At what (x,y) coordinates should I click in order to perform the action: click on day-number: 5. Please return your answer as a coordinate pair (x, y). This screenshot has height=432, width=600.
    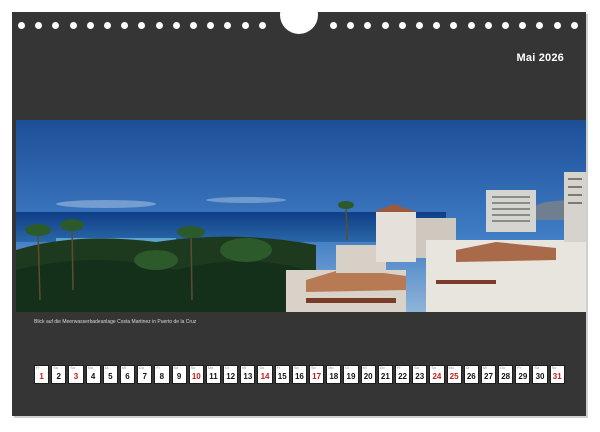
    Looking at the image, I should click on (110, 376).